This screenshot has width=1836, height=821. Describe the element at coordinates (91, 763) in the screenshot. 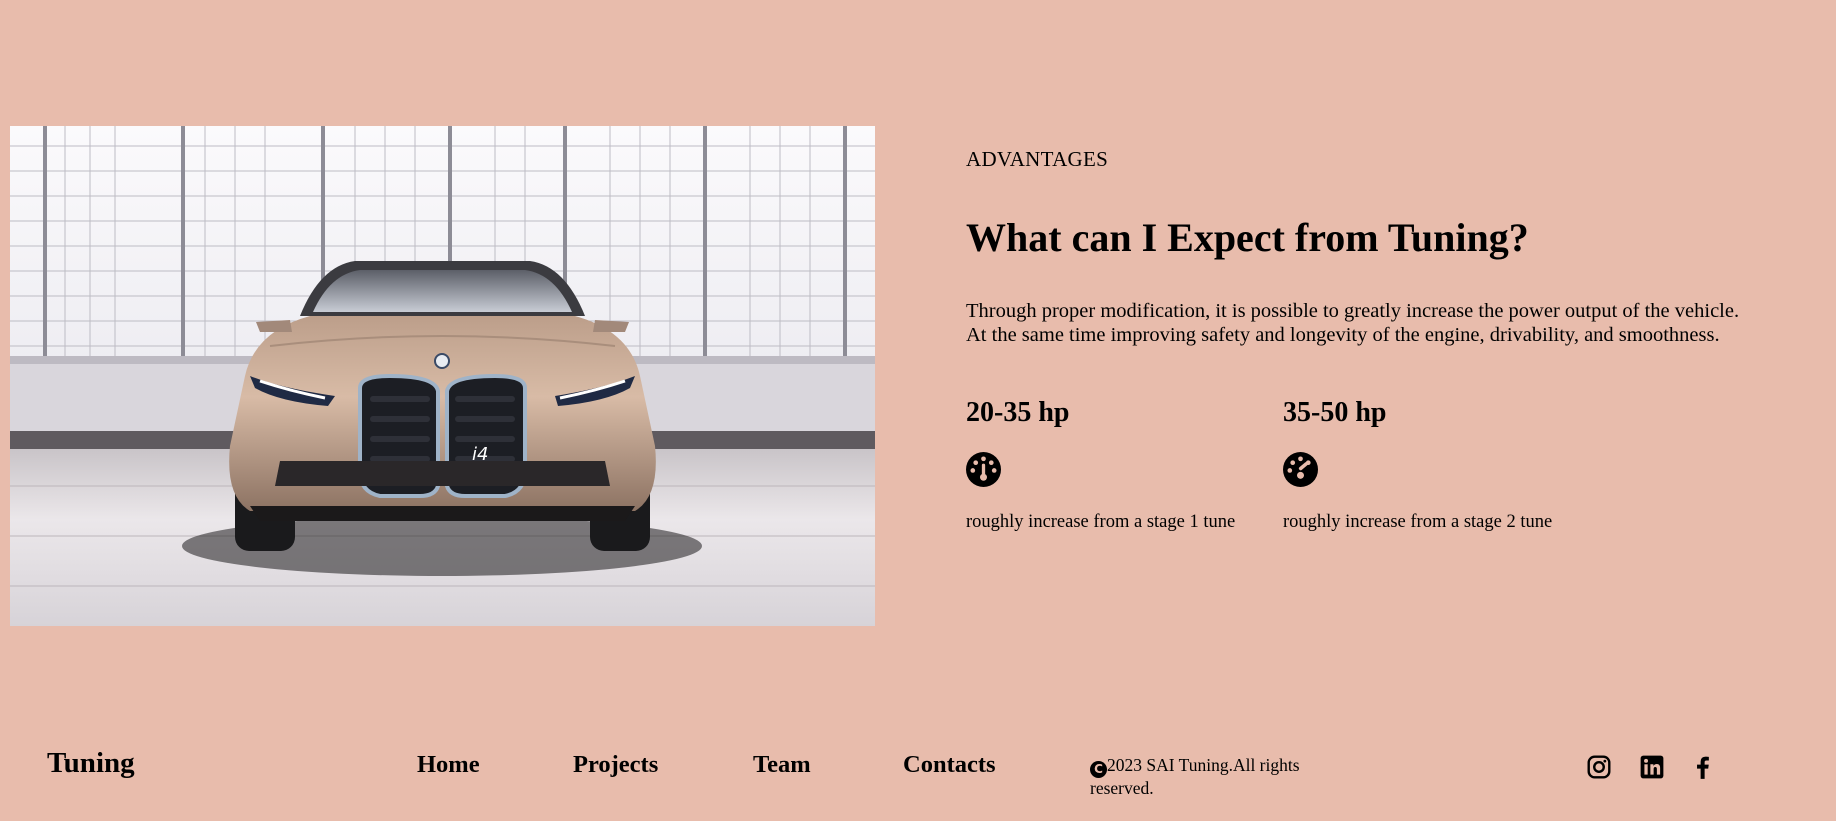

I see `footer-brand: Tuning` at that location.